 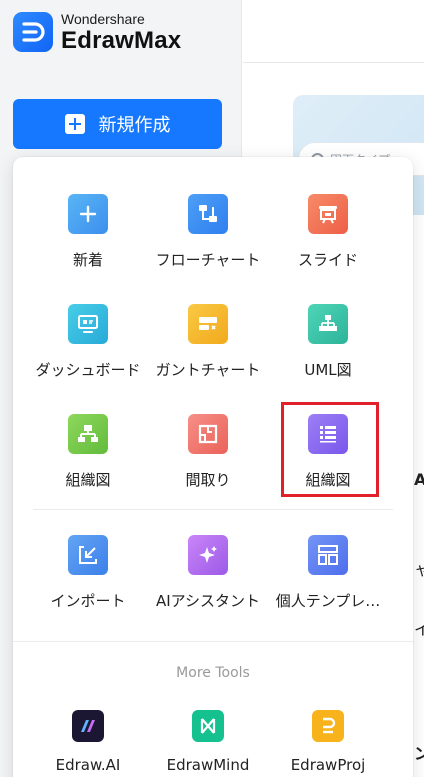 I want to click on menu-item-uml: UML図, so click(x=328, y=349).